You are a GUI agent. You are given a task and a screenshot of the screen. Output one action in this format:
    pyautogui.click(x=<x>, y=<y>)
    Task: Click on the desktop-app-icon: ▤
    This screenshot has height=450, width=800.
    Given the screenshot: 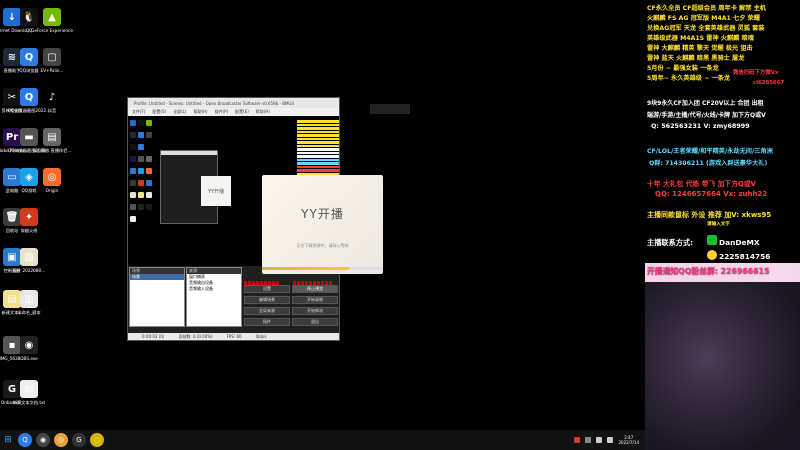 What is the action you would take?
    pyautogui.click(x=29, y=389)
    